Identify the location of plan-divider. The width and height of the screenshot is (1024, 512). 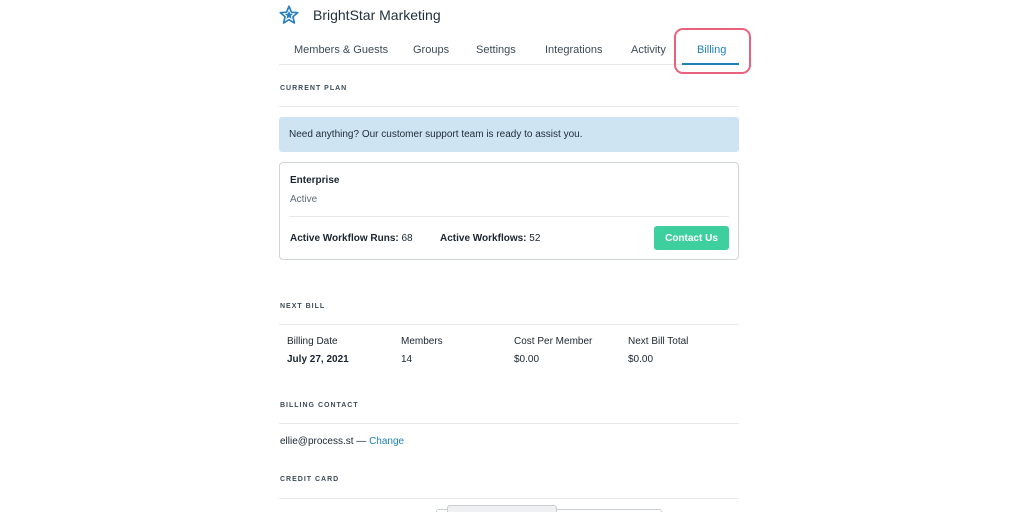
(509, 216).